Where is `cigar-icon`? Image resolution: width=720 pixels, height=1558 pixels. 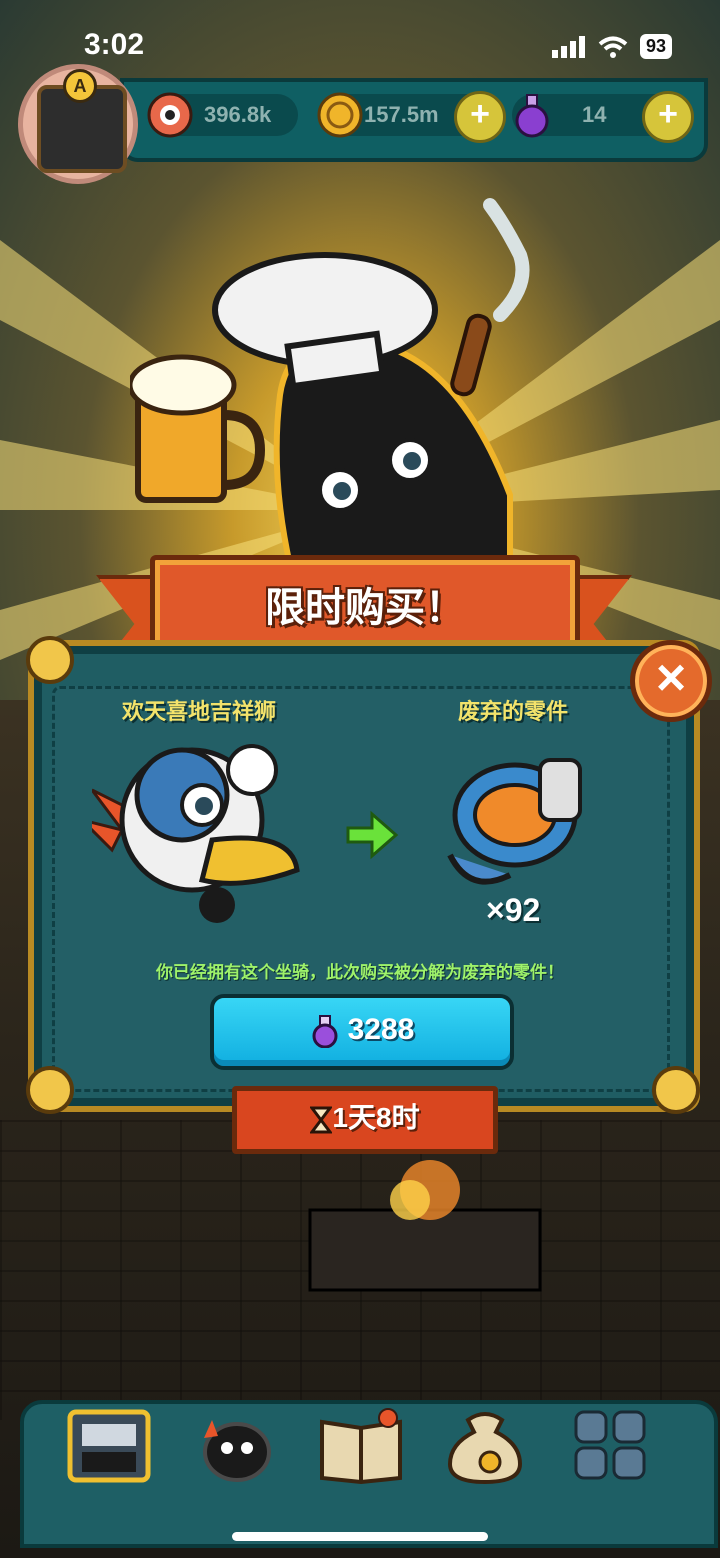
cigar-icon is located at coordinates (490, 297).